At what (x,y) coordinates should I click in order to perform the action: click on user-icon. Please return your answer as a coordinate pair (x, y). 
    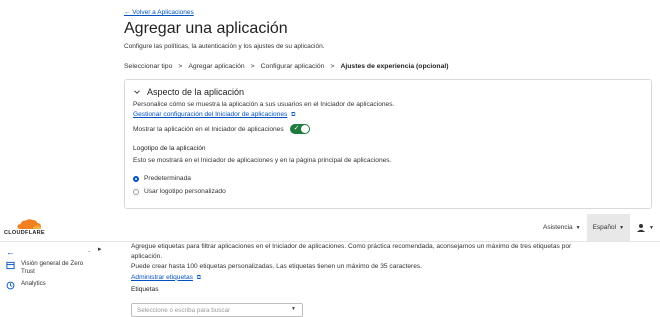
    Looking at the image, I should click on (641, 227).